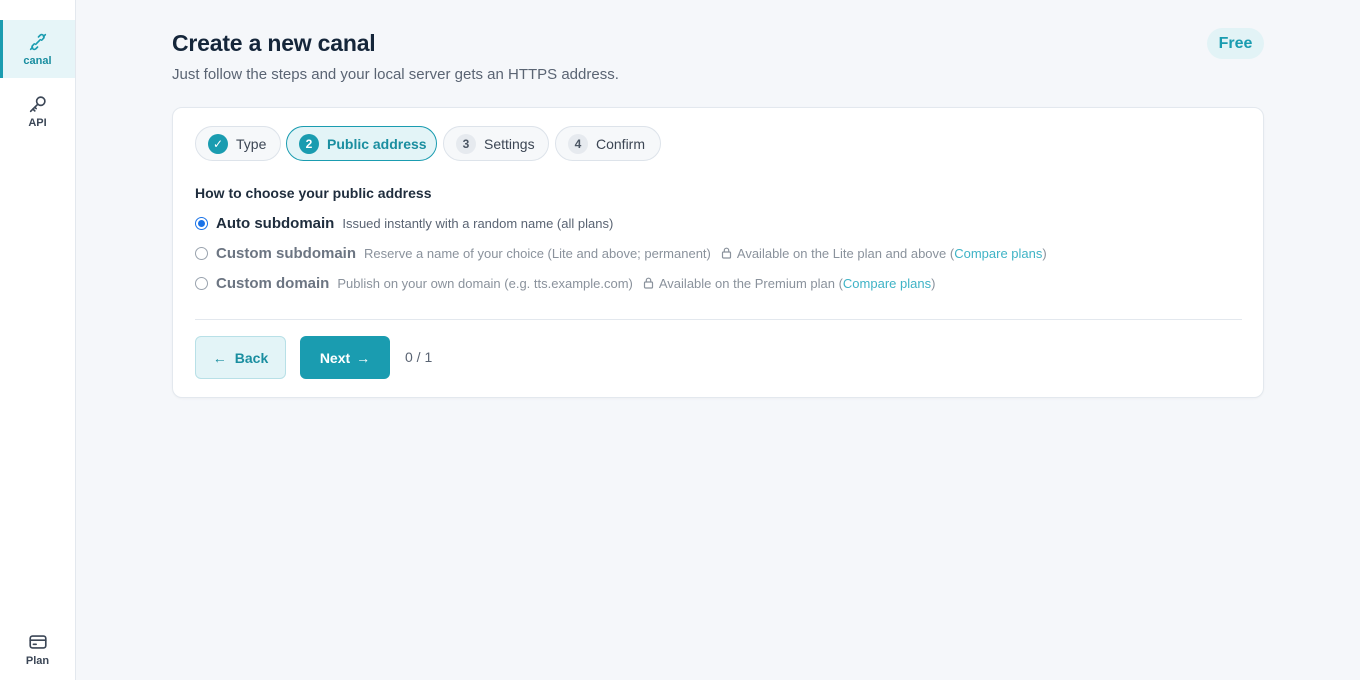 The height and width of the screenshot is (680, 1360). What do you see at coordinates (509, 143) in the screenshot?
I see `step-label: Settings` at bounding box center [509, 143].